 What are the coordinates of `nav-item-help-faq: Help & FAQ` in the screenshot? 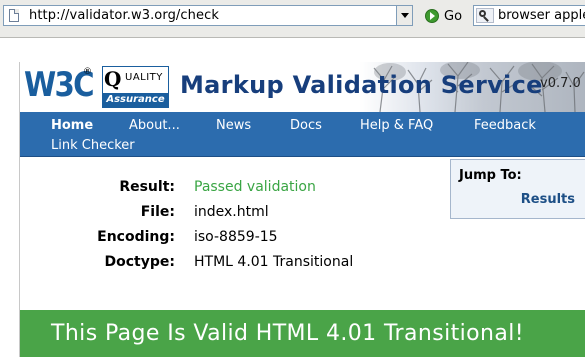 It's located at (396, 125).